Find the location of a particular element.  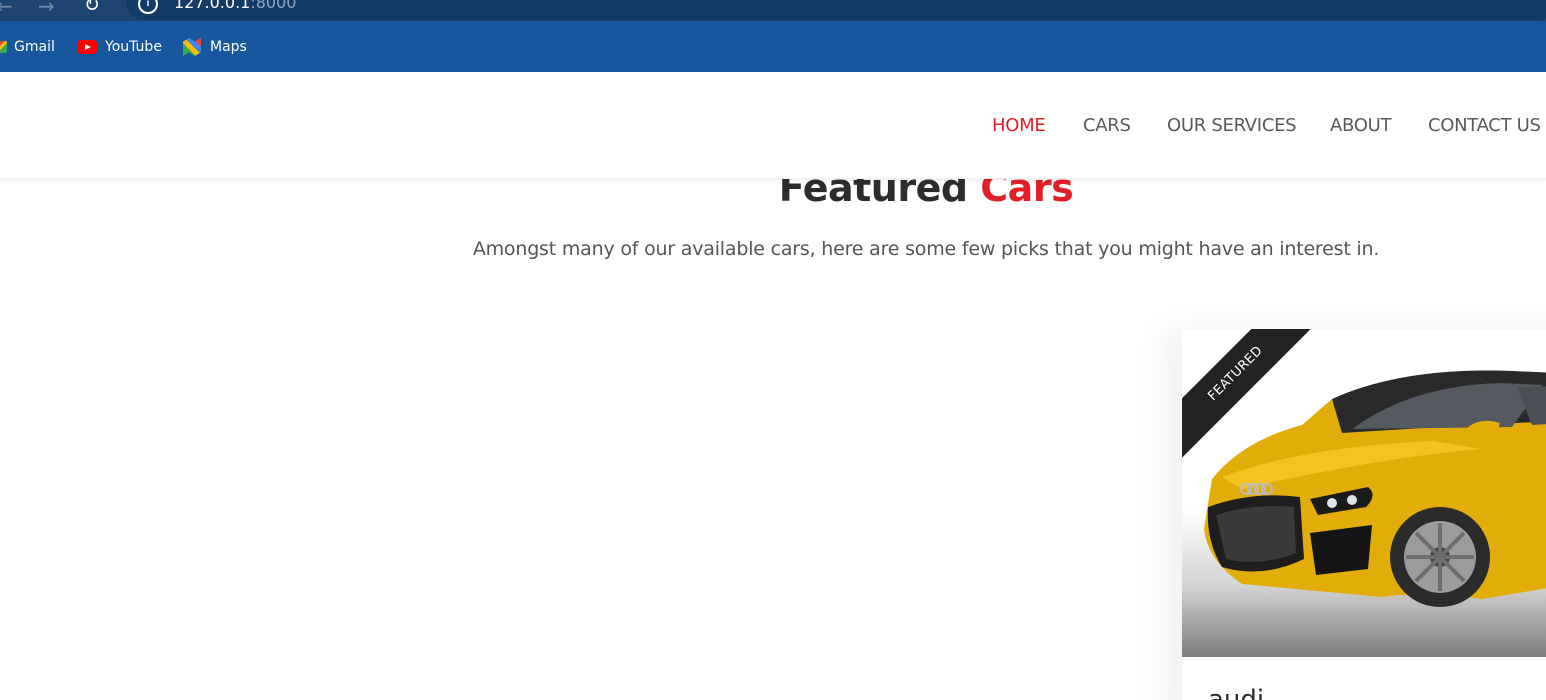

bookmark-label: YouTube is located at coordinates (133, 47).